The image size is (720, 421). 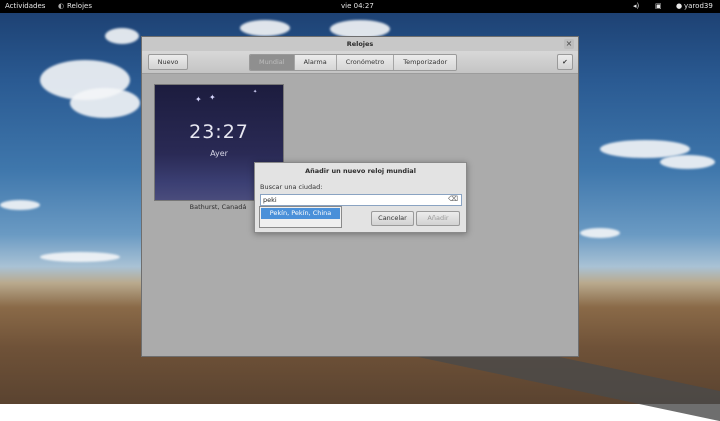 I want to click on user-icon: ●, so click(x=679, y=6).